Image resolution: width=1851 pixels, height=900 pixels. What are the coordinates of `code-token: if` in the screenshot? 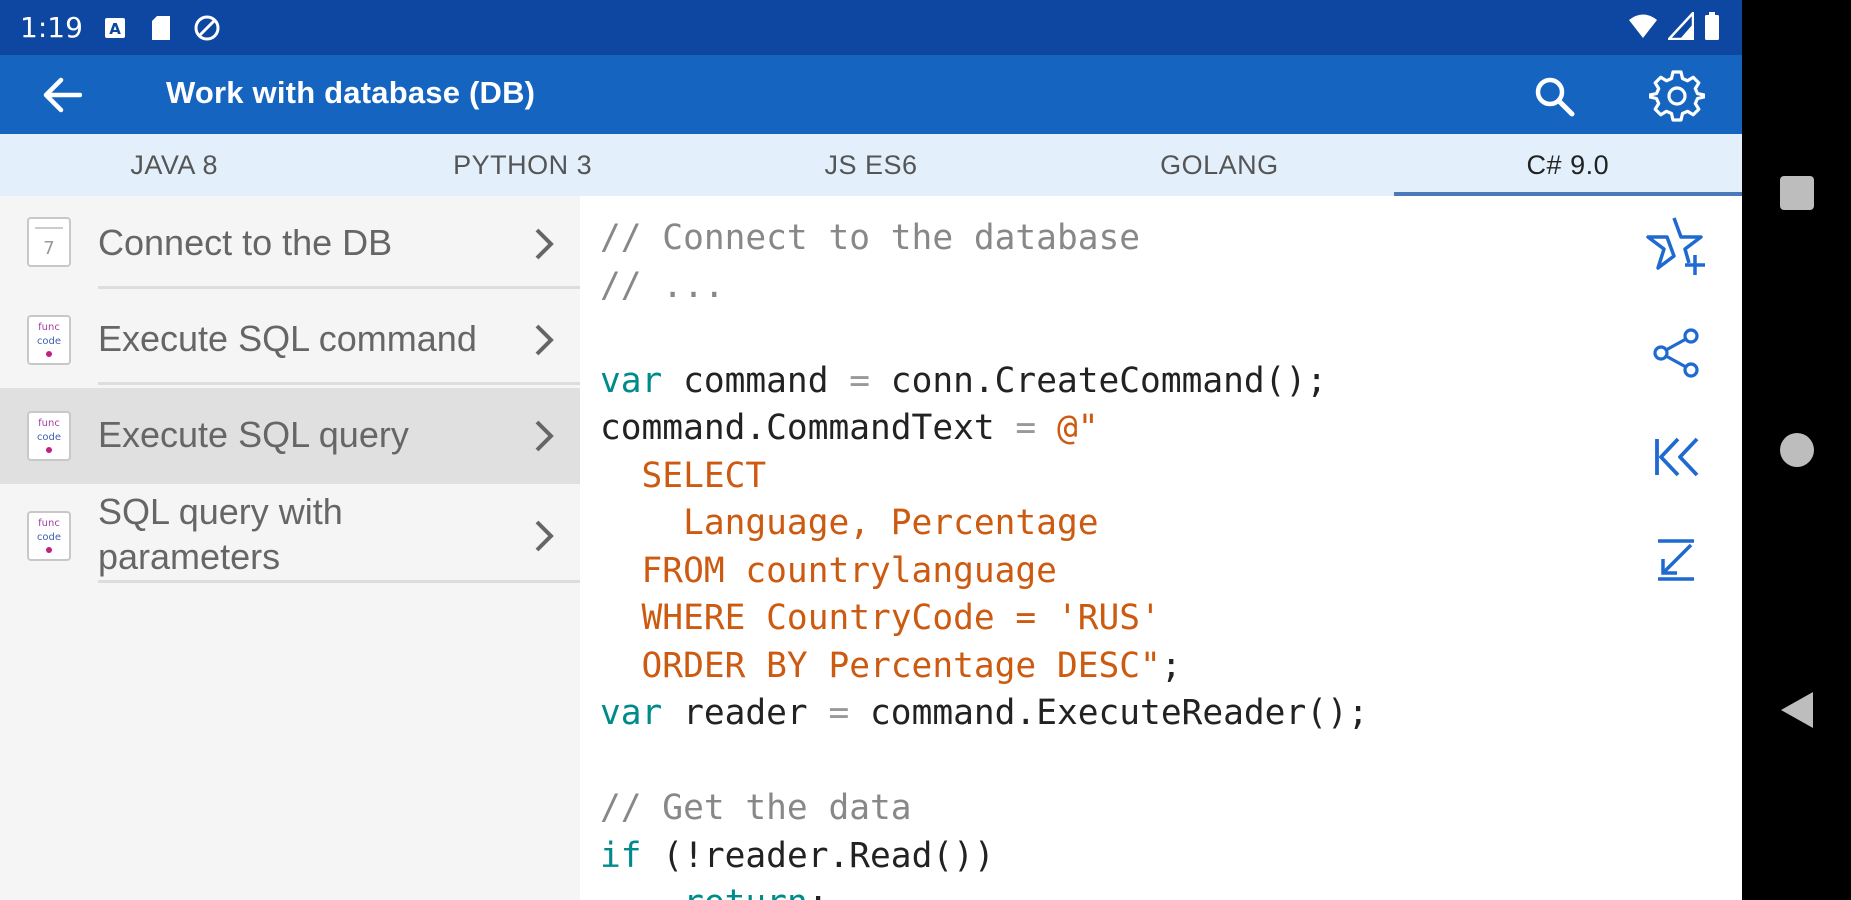 It's located at (621, 855).